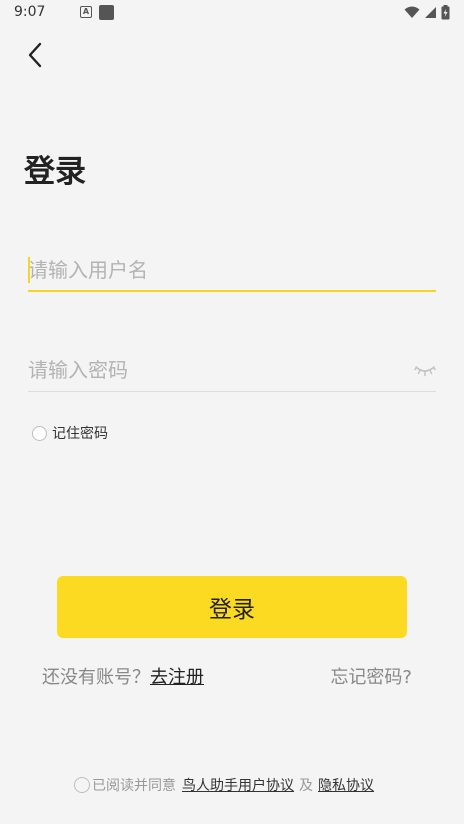 This screenshot has height=824, width=464. What do you see at coordinates (82, 785) in the screenshot?
I see `agreement-radio-icon` at bounding box center [82, 785].